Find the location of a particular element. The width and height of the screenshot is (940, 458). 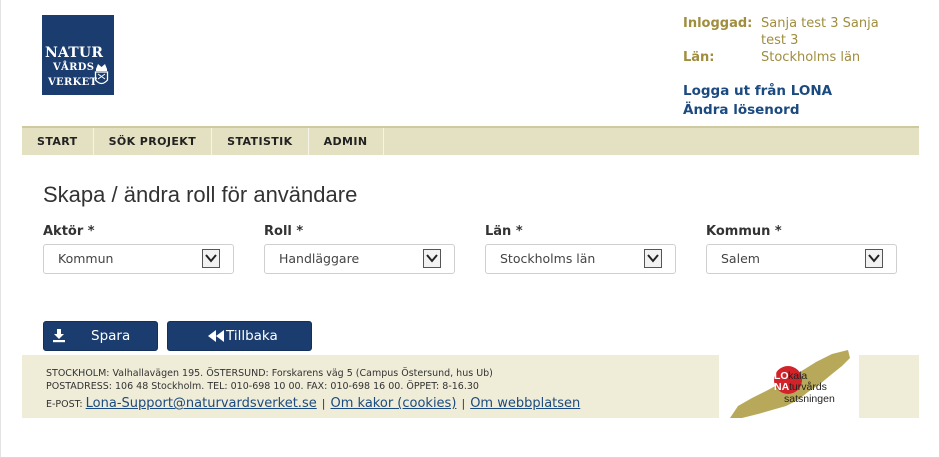

save-button-label: Spara is located at coordinates (111, 336).